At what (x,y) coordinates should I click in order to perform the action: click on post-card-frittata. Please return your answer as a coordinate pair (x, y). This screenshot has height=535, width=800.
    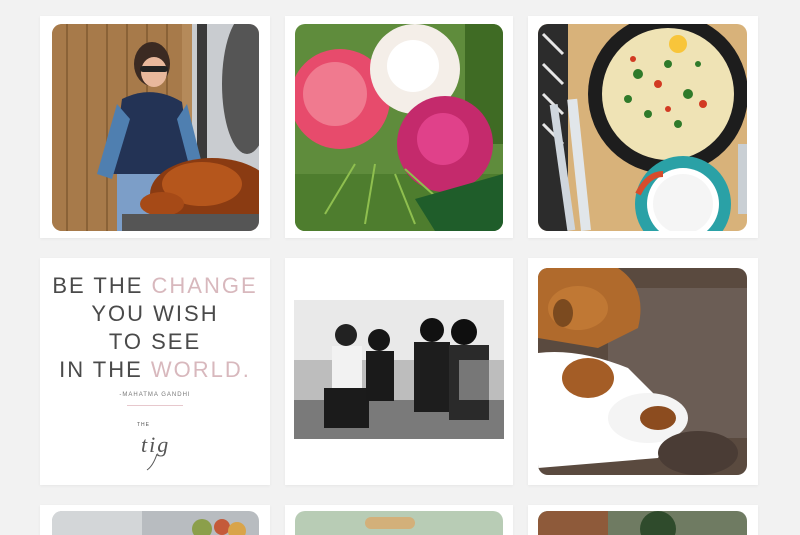
    Looking at the image, I should click on (643, 127).